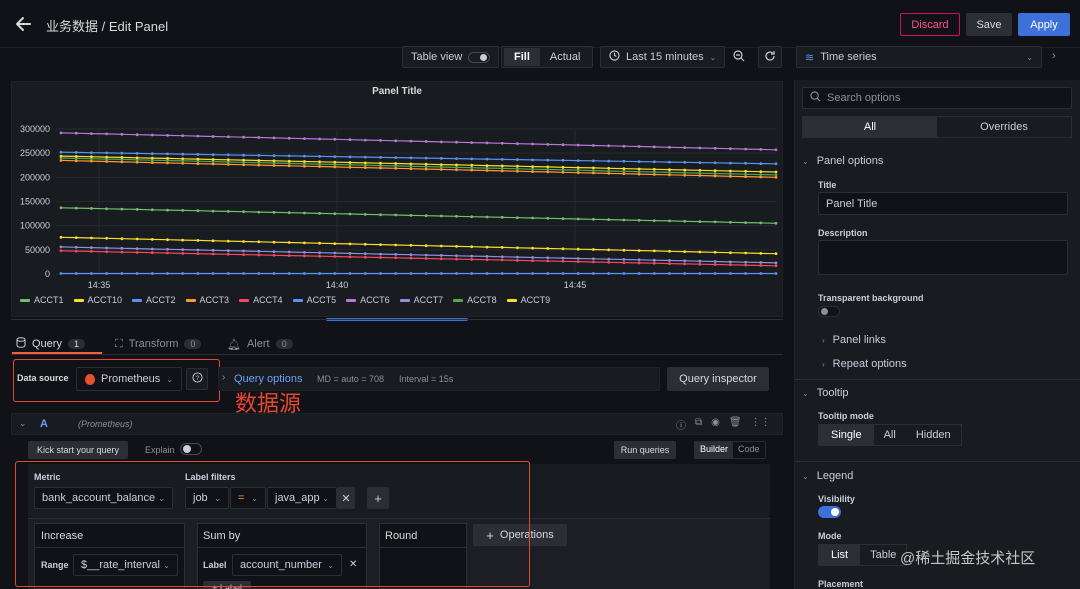 Image resolution: width=1080 pixels, height=589 pixels. I want to click on query-inspector-button: Query inspector, so click(718, 379).